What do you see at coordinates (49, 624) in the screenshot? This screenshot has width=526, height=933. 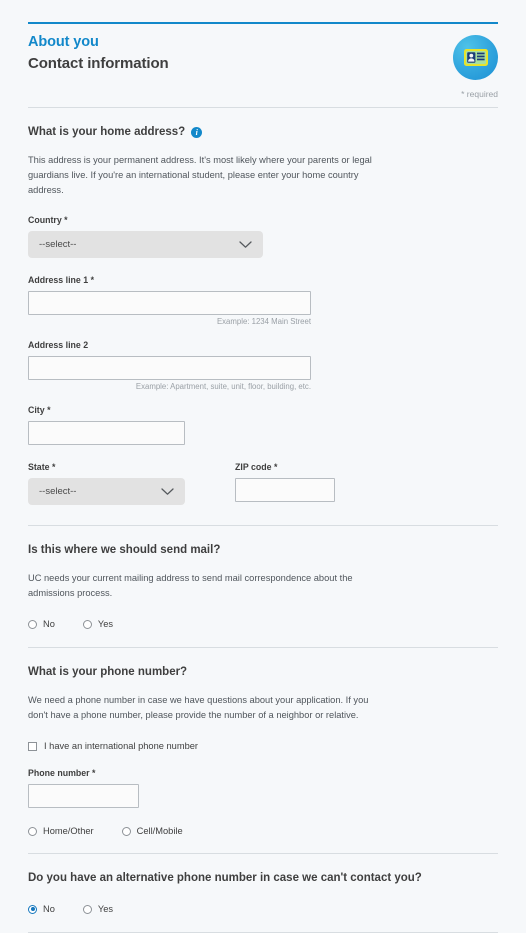 I see `mailing-option-no-label: No` at bounding box center [49, 624].